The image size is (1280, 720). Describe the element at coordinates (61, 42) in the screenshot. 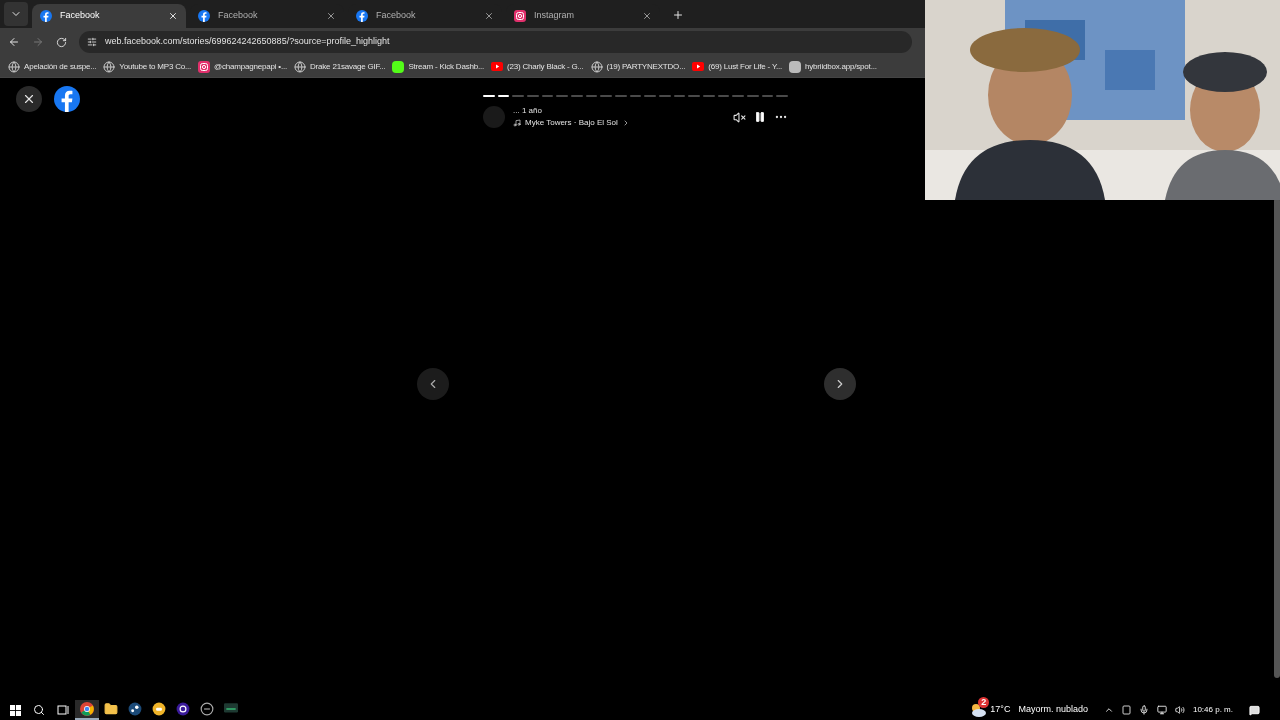

I see `reload-icon` at that location.